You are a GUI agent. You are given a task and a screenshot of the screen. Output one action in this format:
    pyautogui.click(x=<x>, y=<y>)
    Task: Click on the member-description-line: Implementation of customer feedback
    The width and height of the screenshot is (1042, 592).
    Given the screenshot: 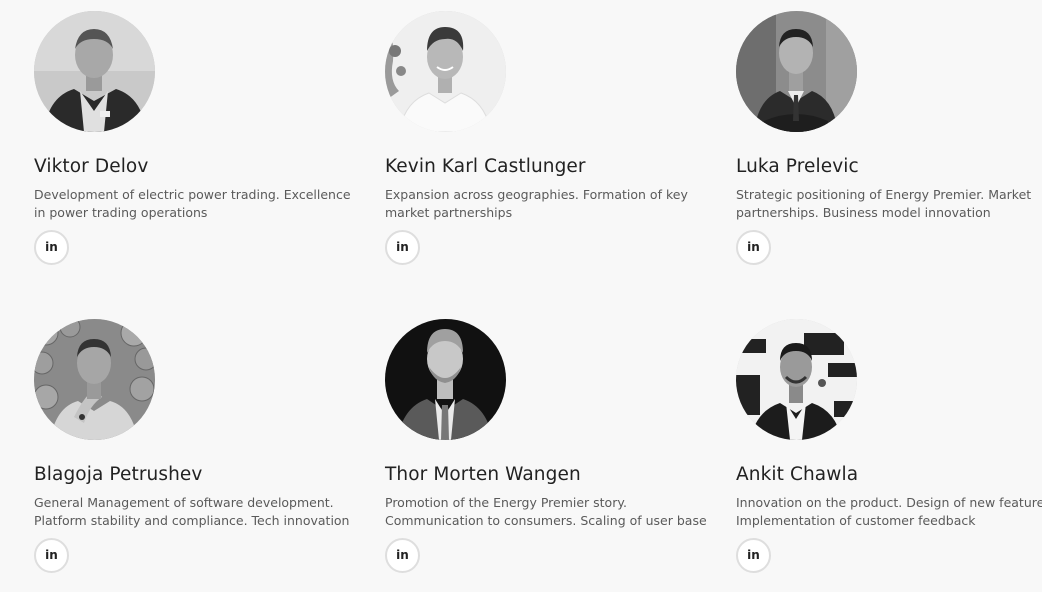 What is the action you would take?
    pyautogui.click(x=856, y=520)
    